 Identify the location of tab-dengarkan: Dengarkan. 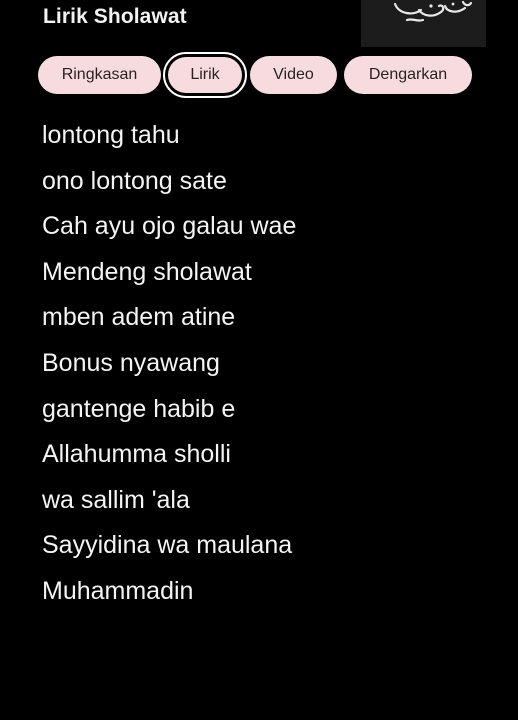
(408, 75).